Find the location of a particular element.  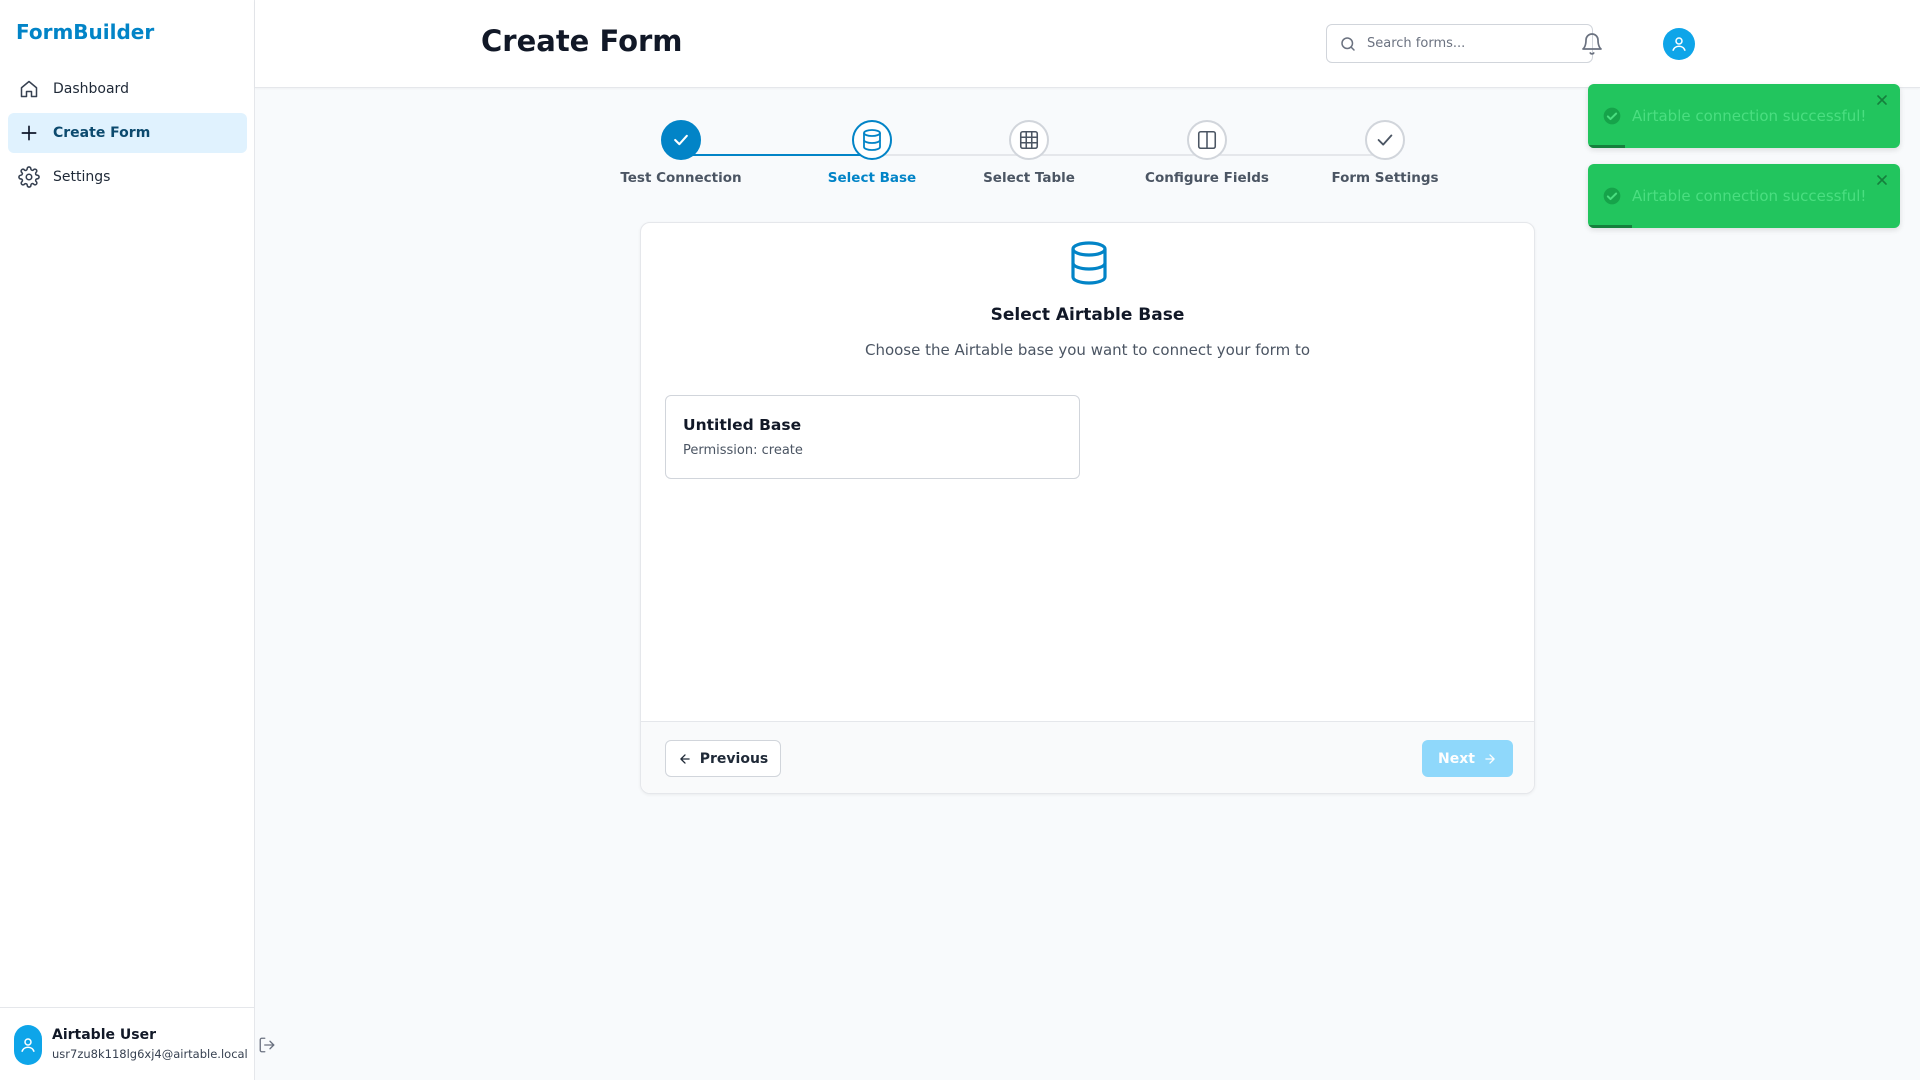

sidebar-item-create-form: Create Form is located at coordinates (127, 133).